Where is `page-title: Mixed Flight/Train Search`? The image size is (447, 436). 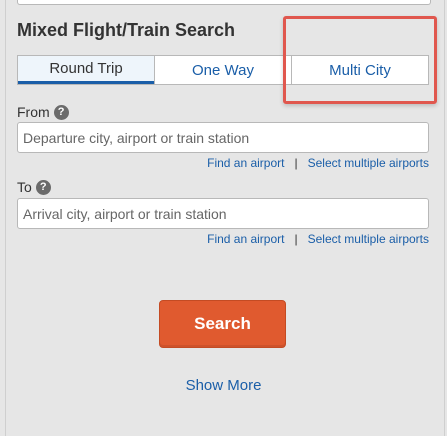
page-title: Mixed Flight/Train Search is located at coordinates (126, 30).